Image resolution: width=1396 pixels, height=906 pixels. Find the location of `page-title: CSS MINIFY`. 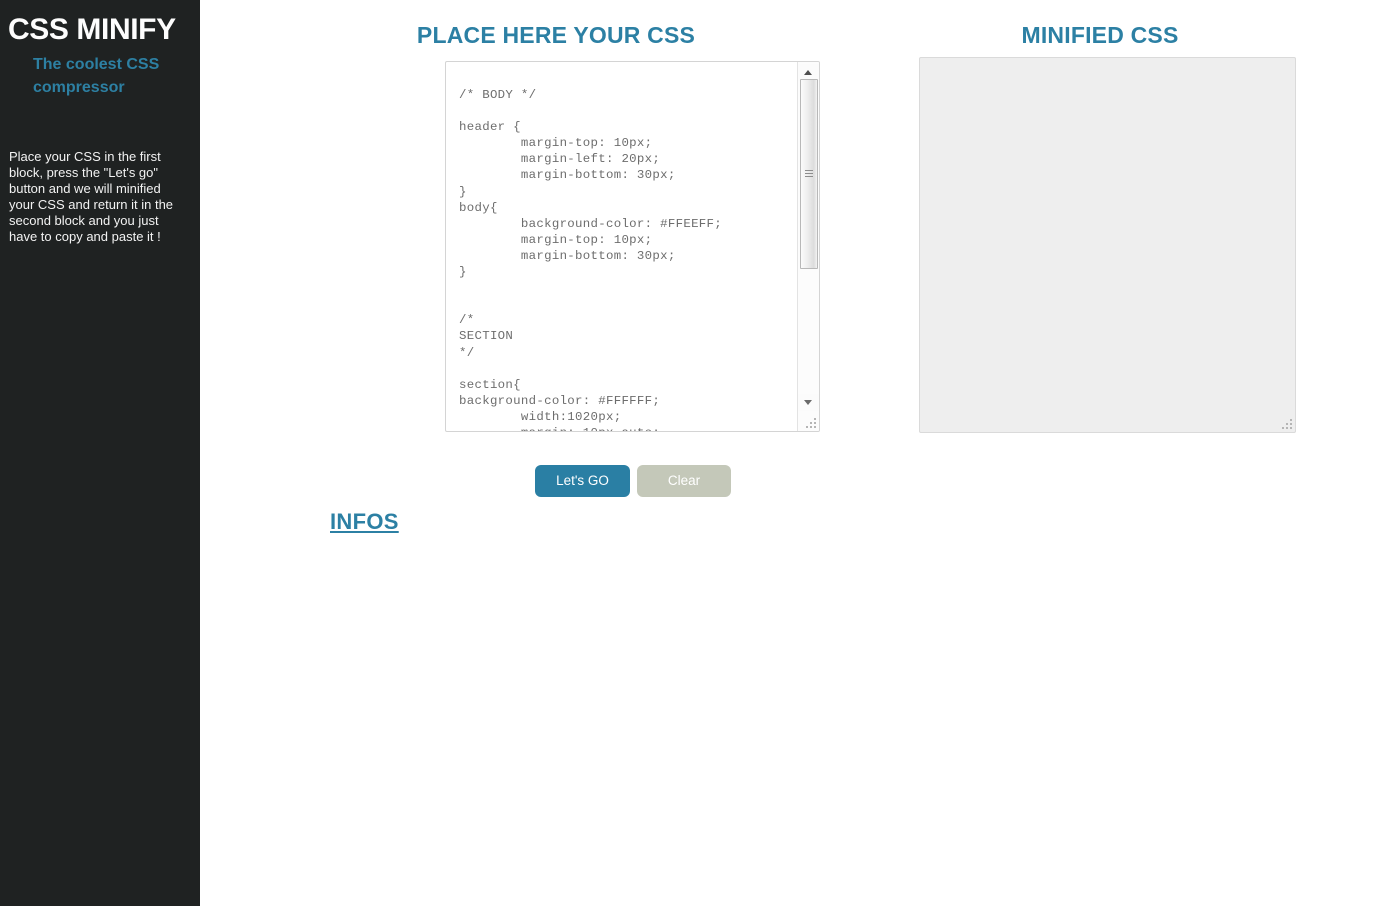

page-title: CSS MINIFY is located at coordinates (92, 29).